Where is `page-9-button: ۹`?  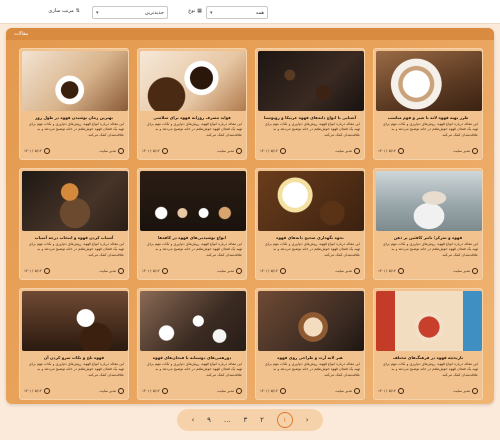
page-9-button: ۹ is located at coordinates (209, 420).